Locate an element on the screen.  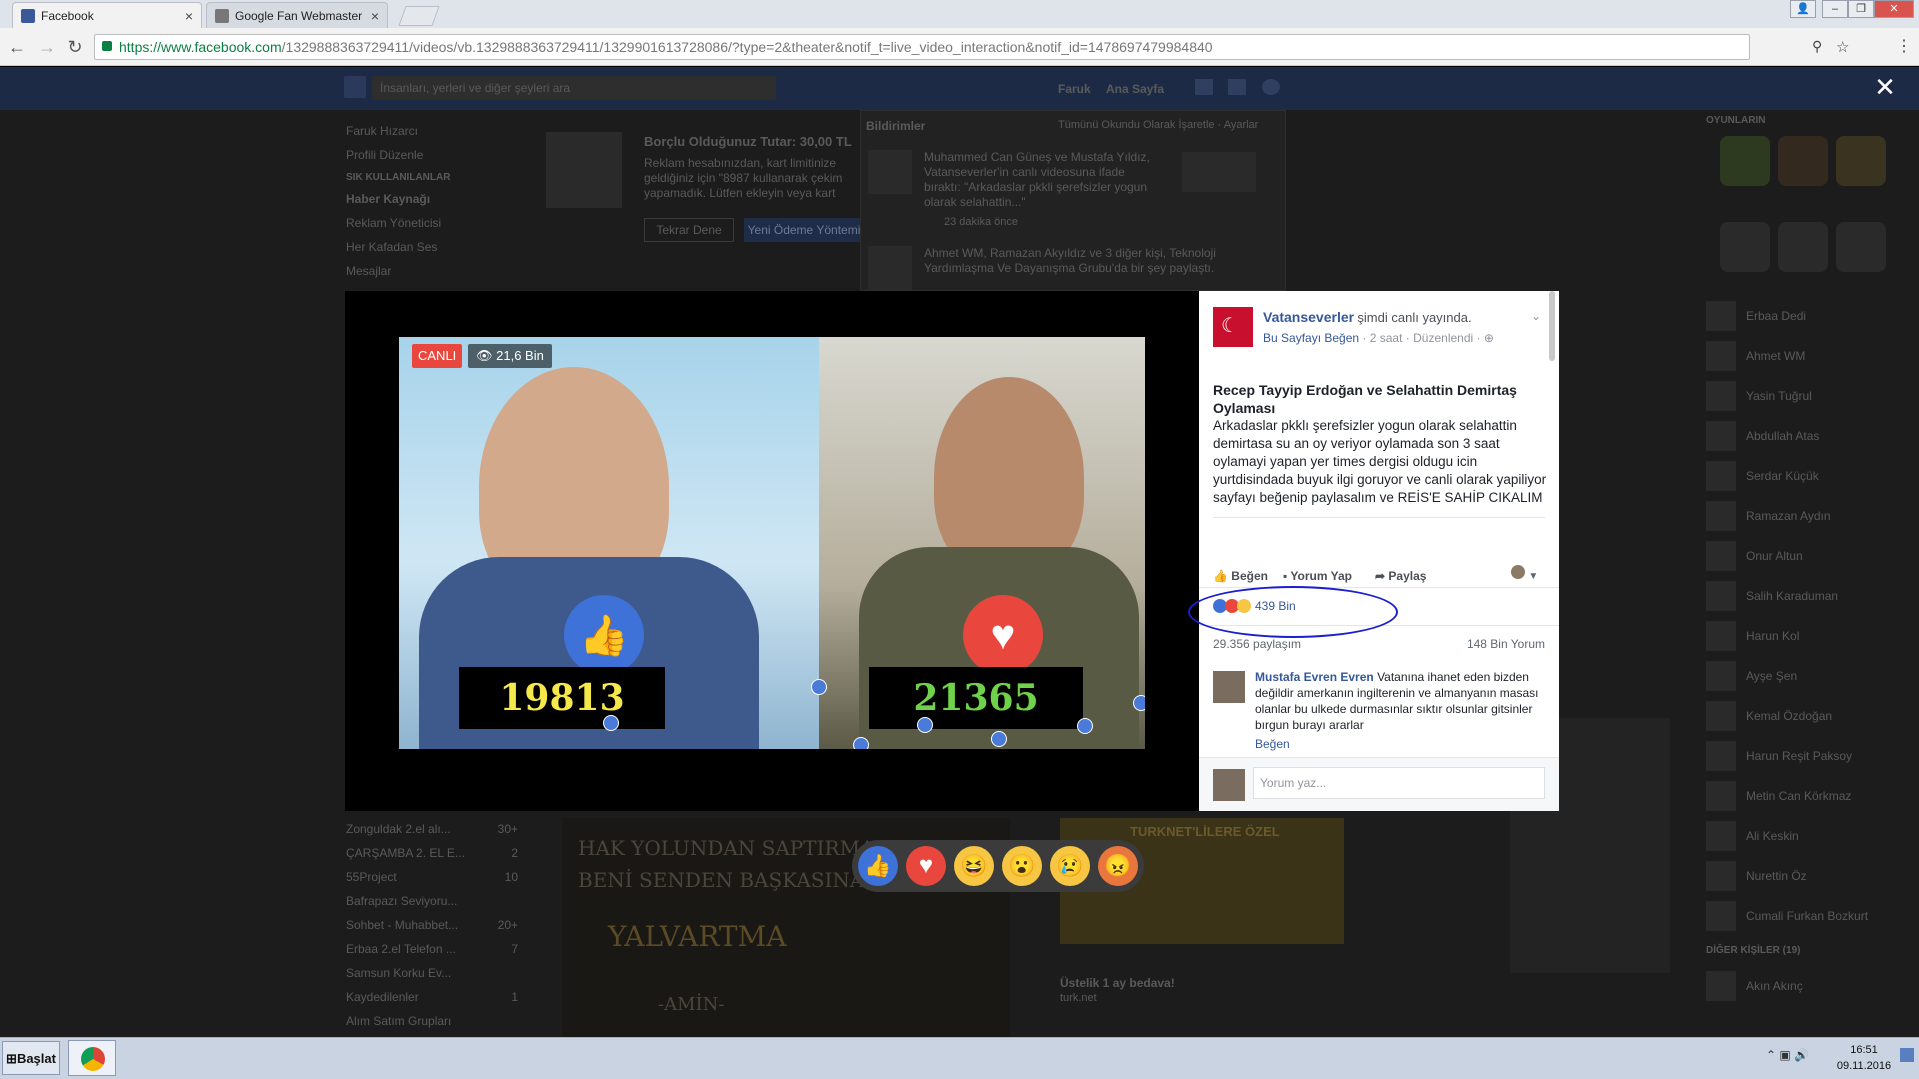
haha-icon: 😆 is located at coordinates (974, 866).